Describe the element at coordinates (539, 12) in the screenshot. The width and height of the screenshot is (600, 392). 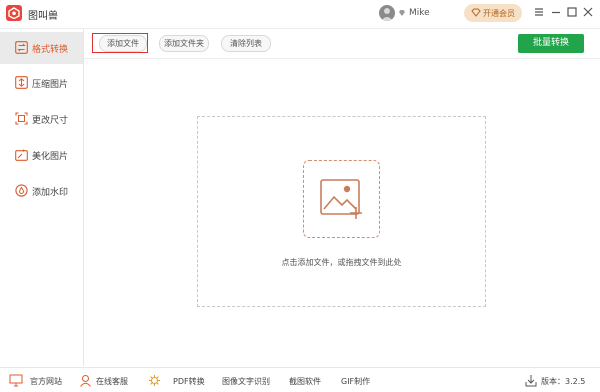
I see `menu-icon` at that location.